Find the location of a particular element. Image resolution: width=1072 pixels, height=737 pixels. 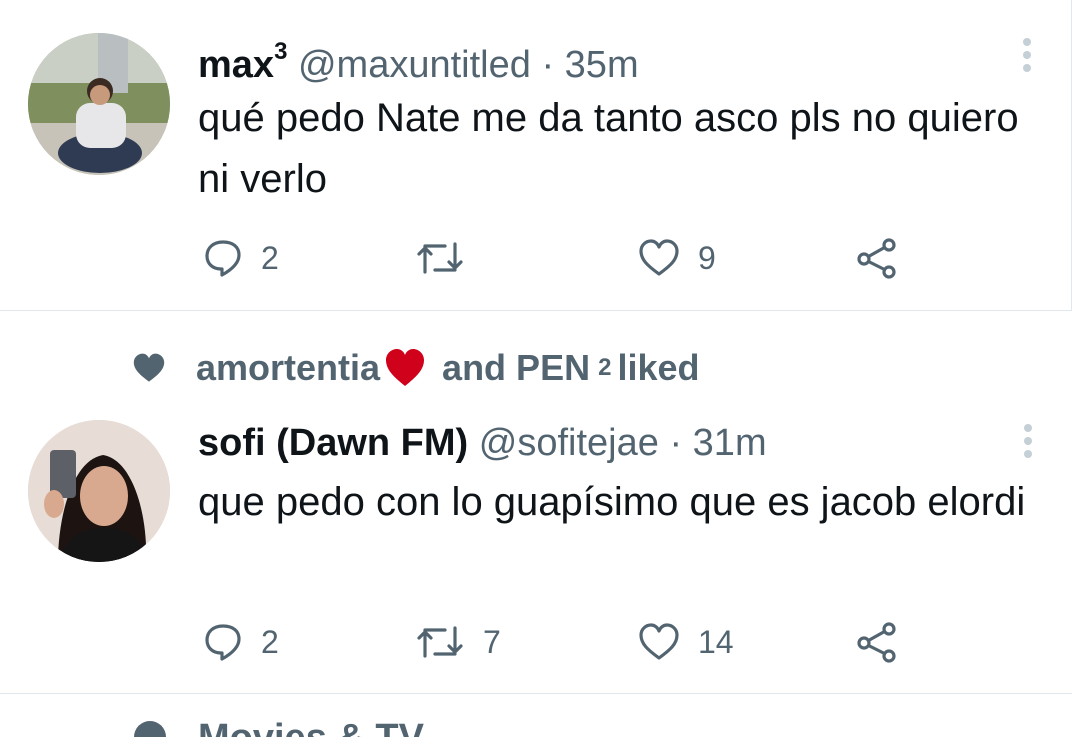

red-heart-emoji is located at coordinates (405, 367).